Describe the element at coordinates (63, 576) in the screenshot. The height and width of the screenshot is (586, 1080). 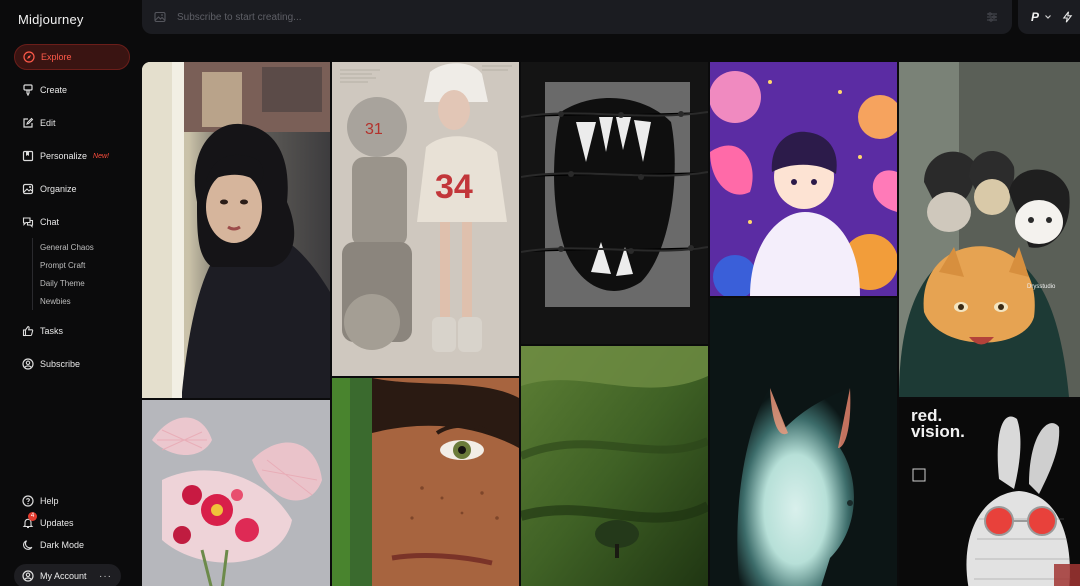
I see `my-account-label: My Account` at that location.